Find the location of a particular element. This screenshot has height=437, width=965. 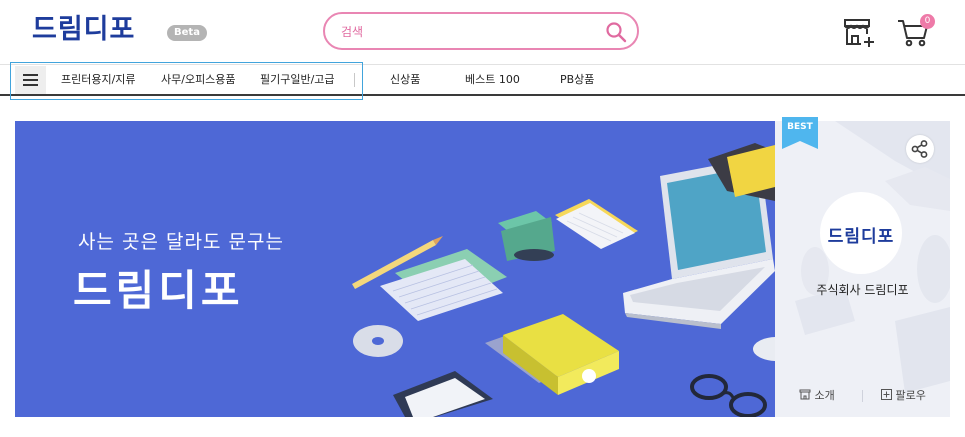

nav-item-writing-tools: 필기구일반/고급 is located at coordinates (297, 80).